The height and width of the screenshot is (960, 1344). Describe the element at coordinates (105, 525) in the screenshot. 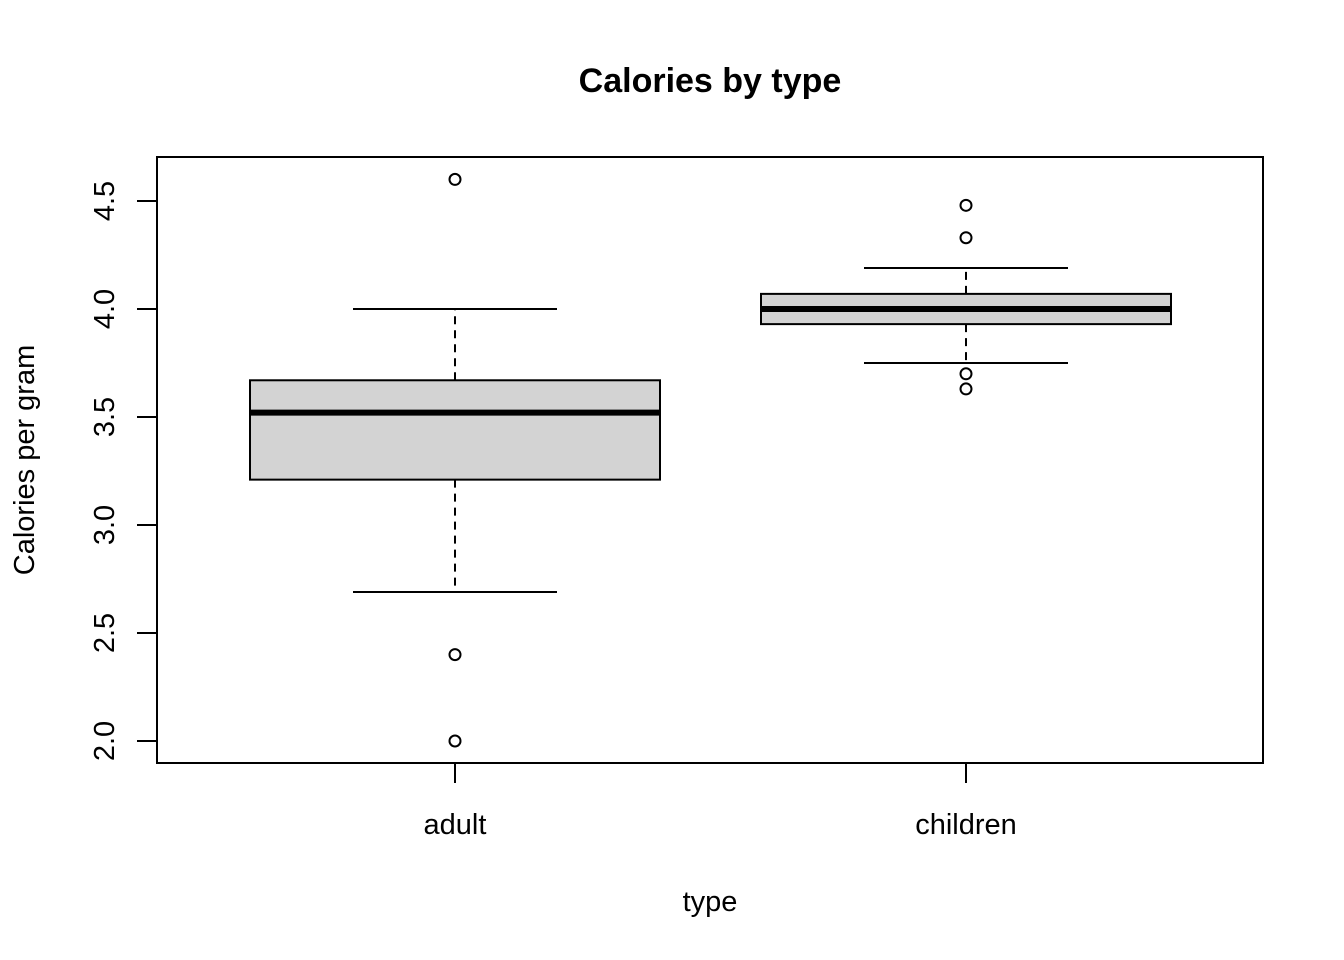

I see `y-tick-label: 3.0` at that location.